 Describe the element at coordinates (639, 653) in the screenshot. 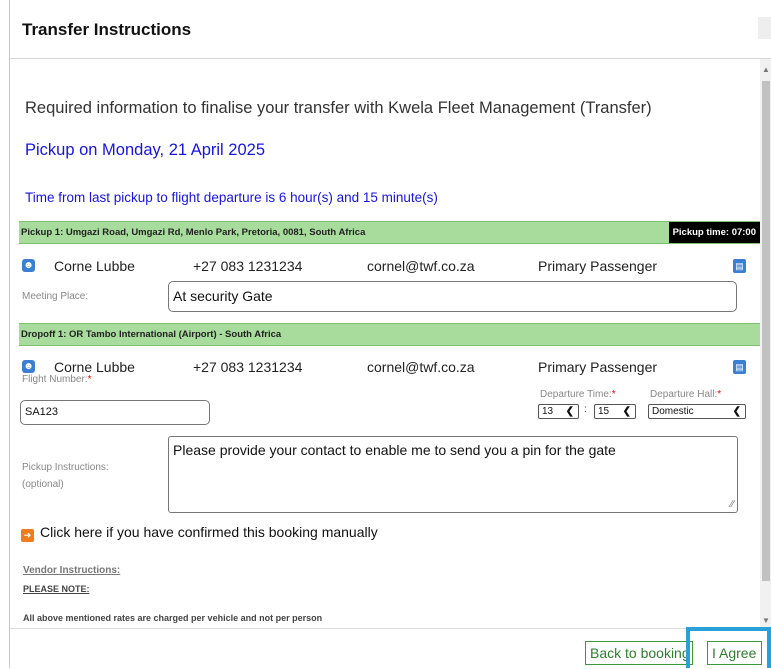

I see `back-to-booking-button: Back to booking` at that location.